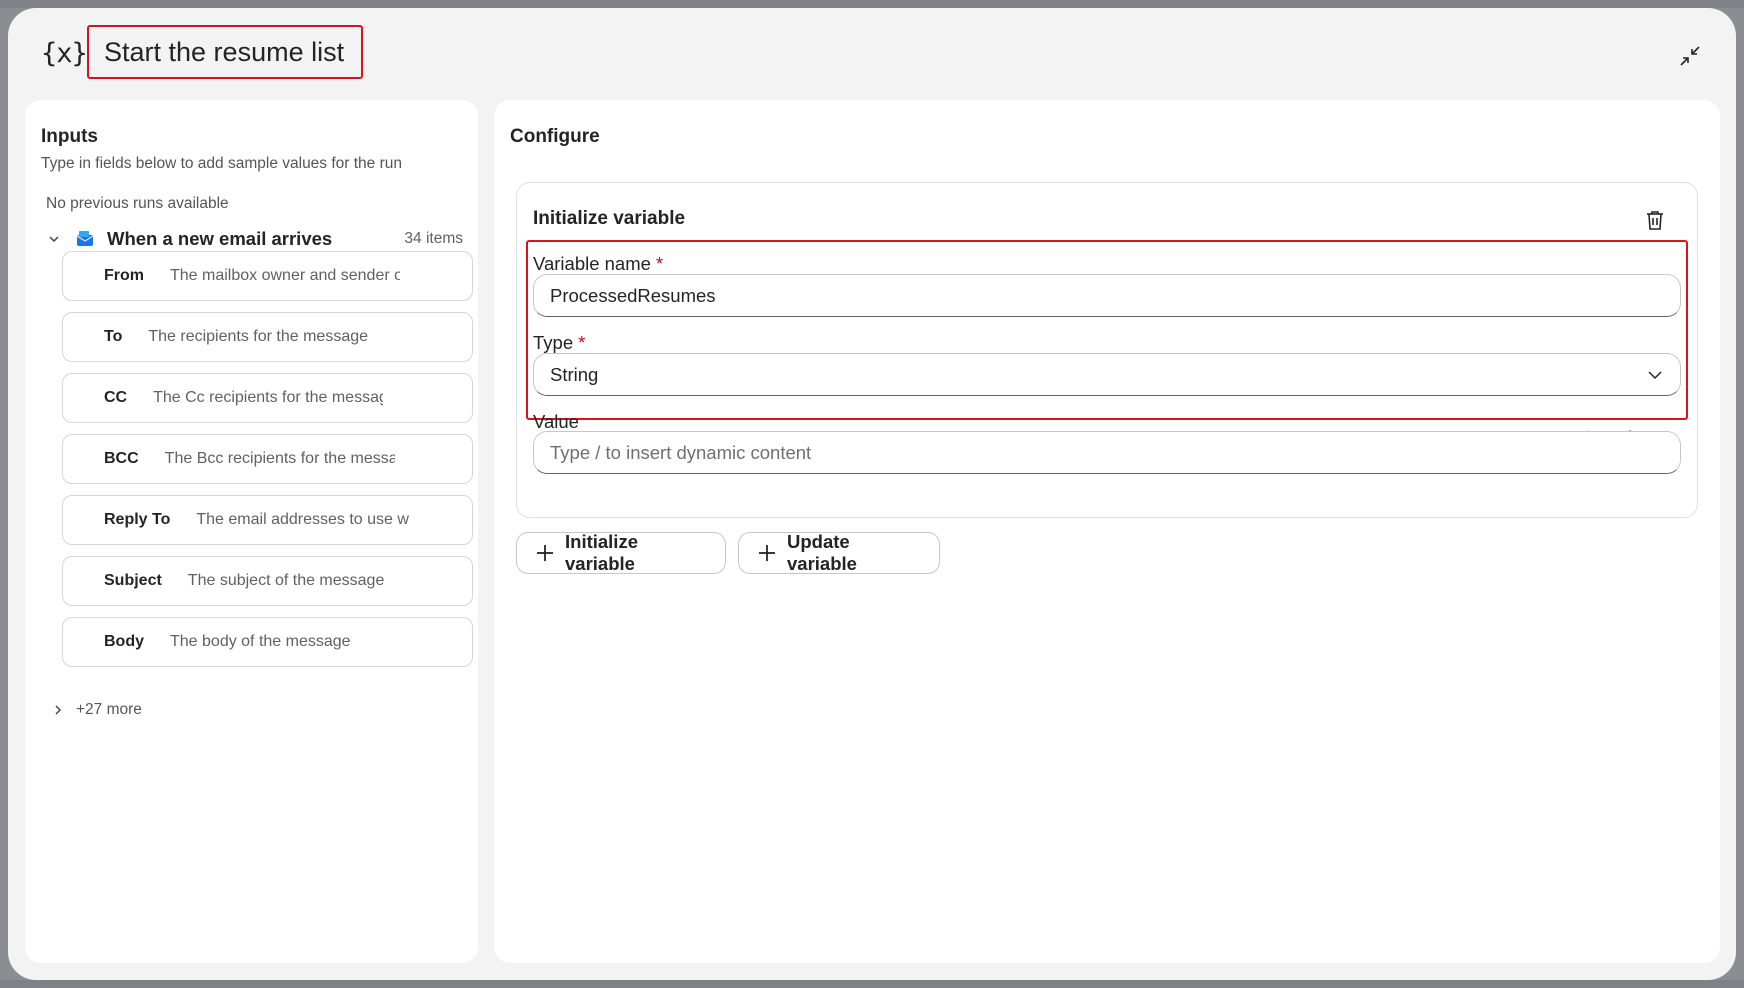 This screenshot has height=988, width=1744. What do you see at coordinates (601, 552) in the screenshot?
I see `initialize-variable-label: Initialize variable` at bounding box center [601, 552].